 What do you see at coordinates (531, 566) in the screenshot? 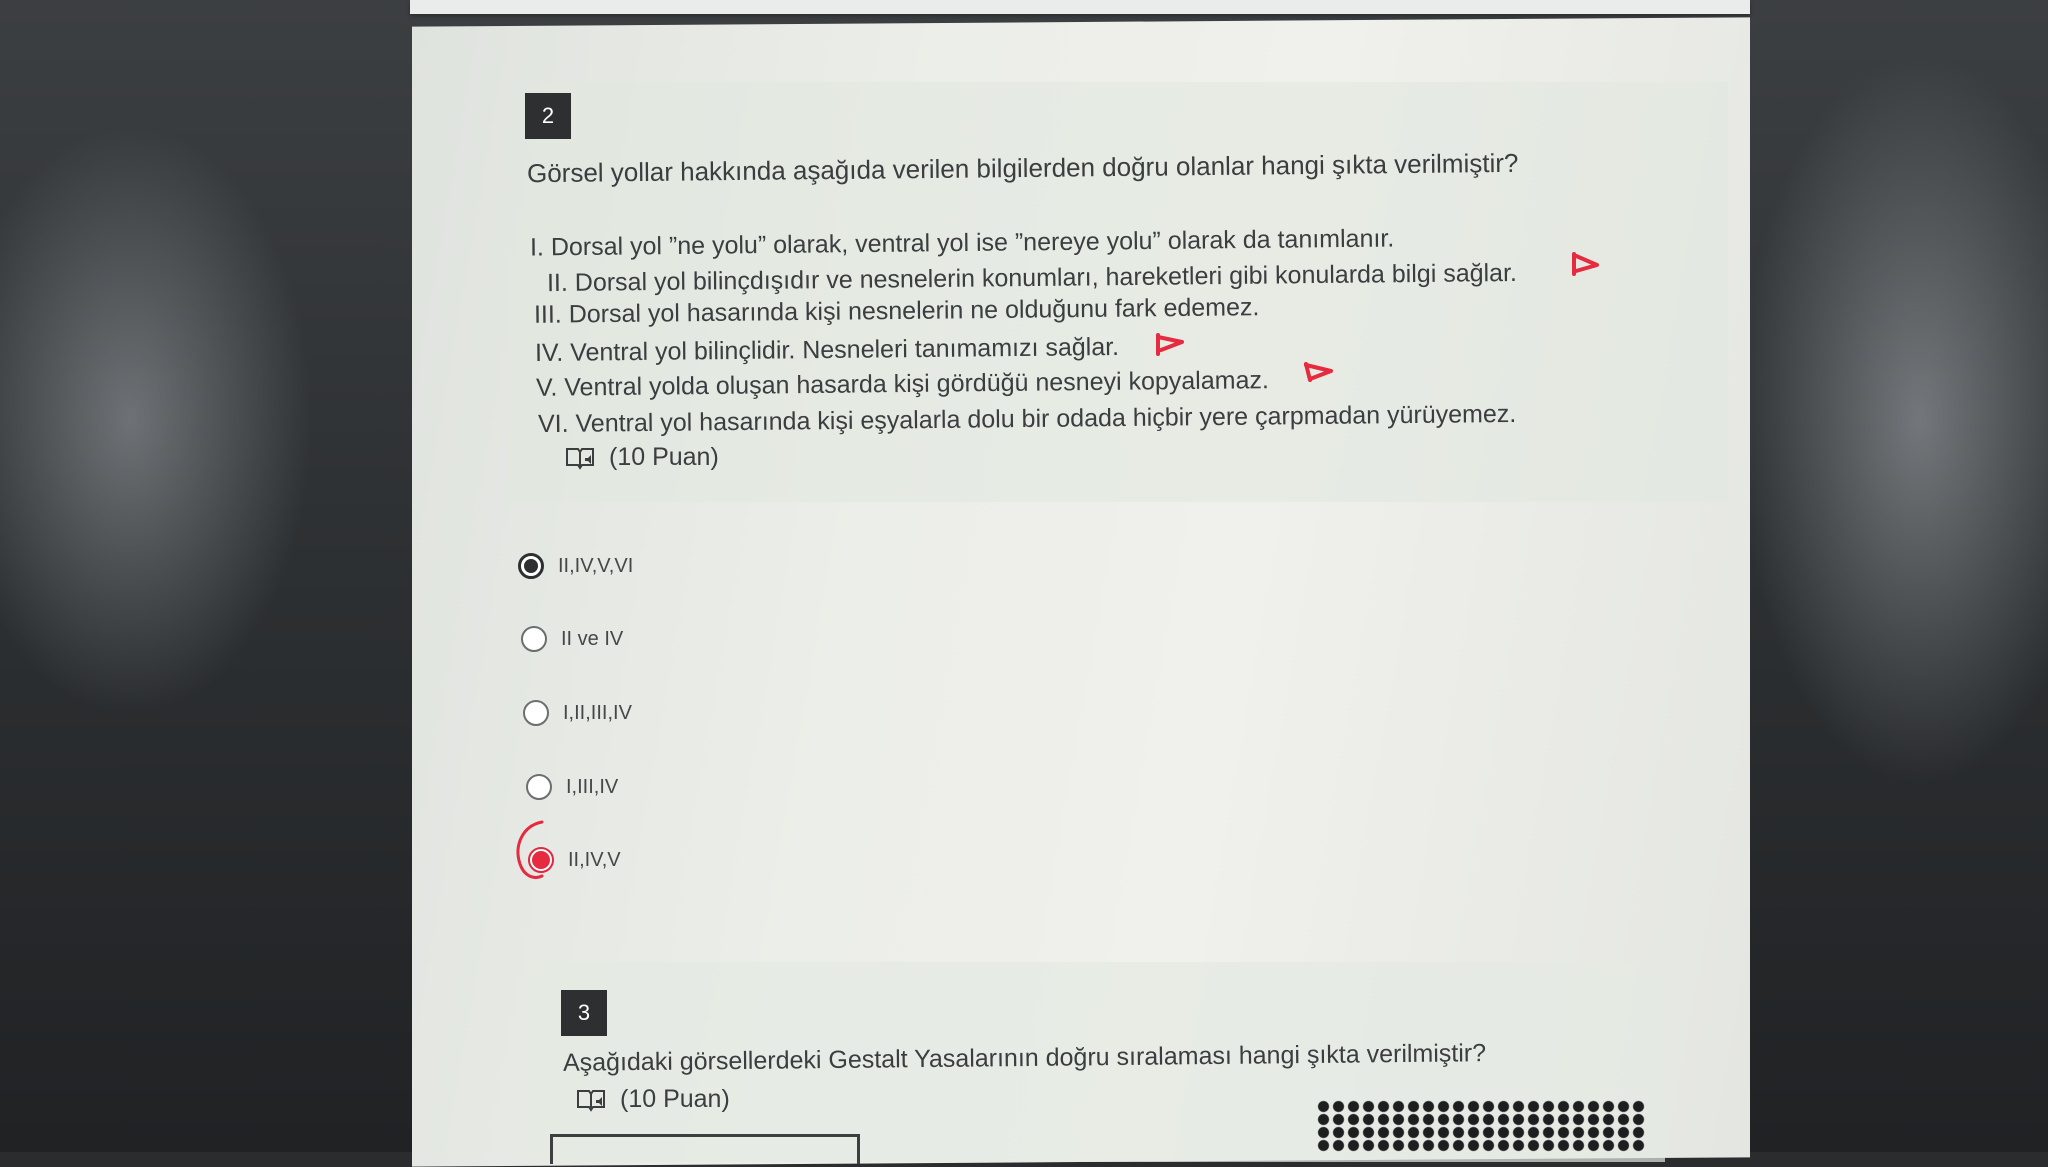
I see `radio-button-selected` at bounding box center [531, 566].